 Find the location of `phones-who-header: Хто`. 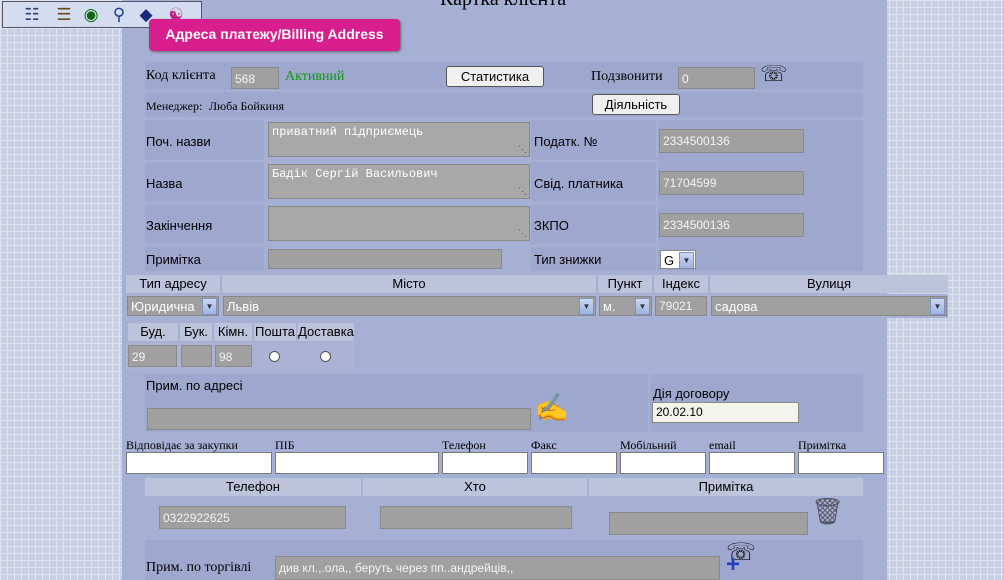

phones-who-header: Хто is located at coordinates (475, 487).